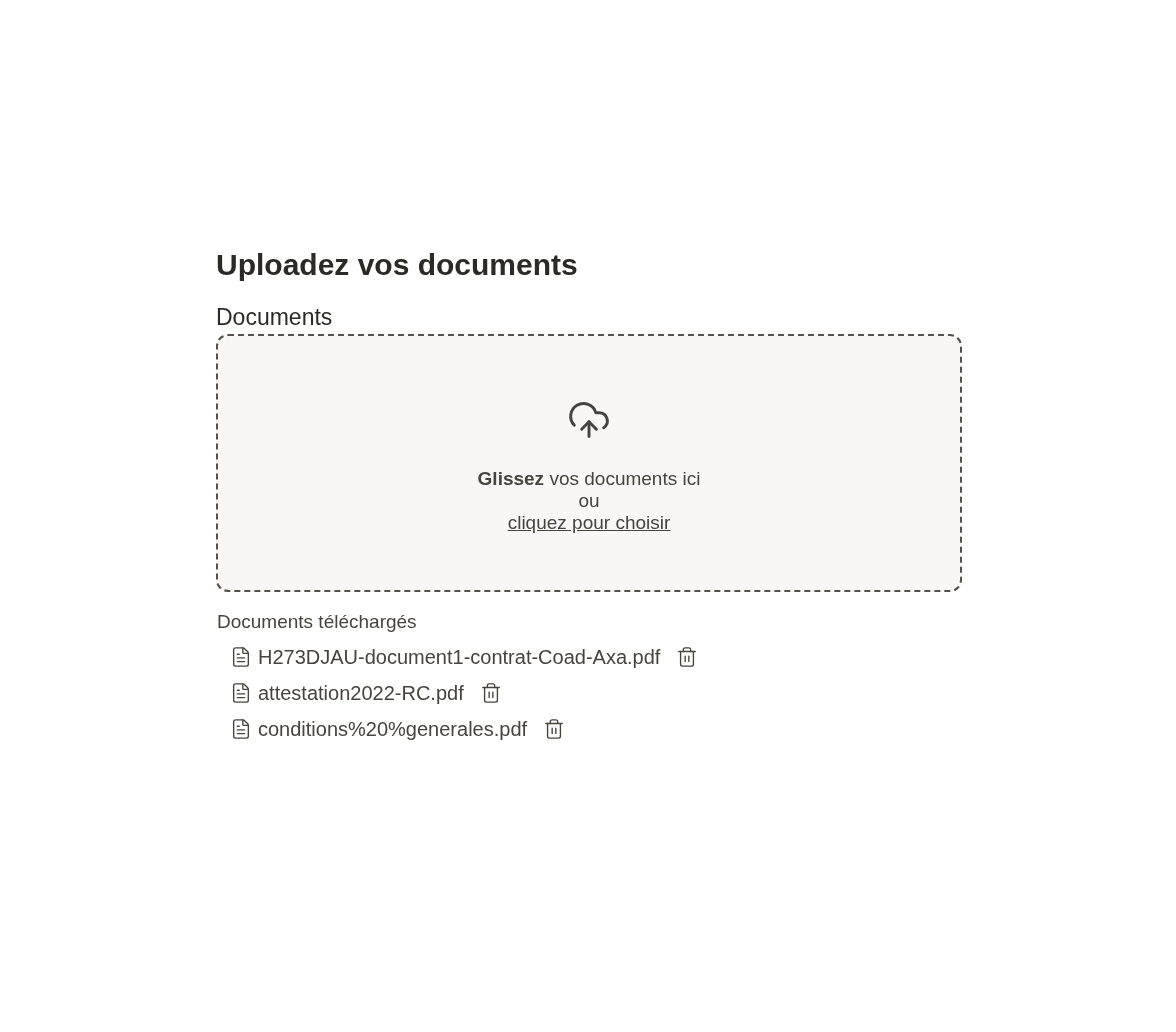  I want to click on uploaded-heading: Documents téléchargés, so click(317, 622).